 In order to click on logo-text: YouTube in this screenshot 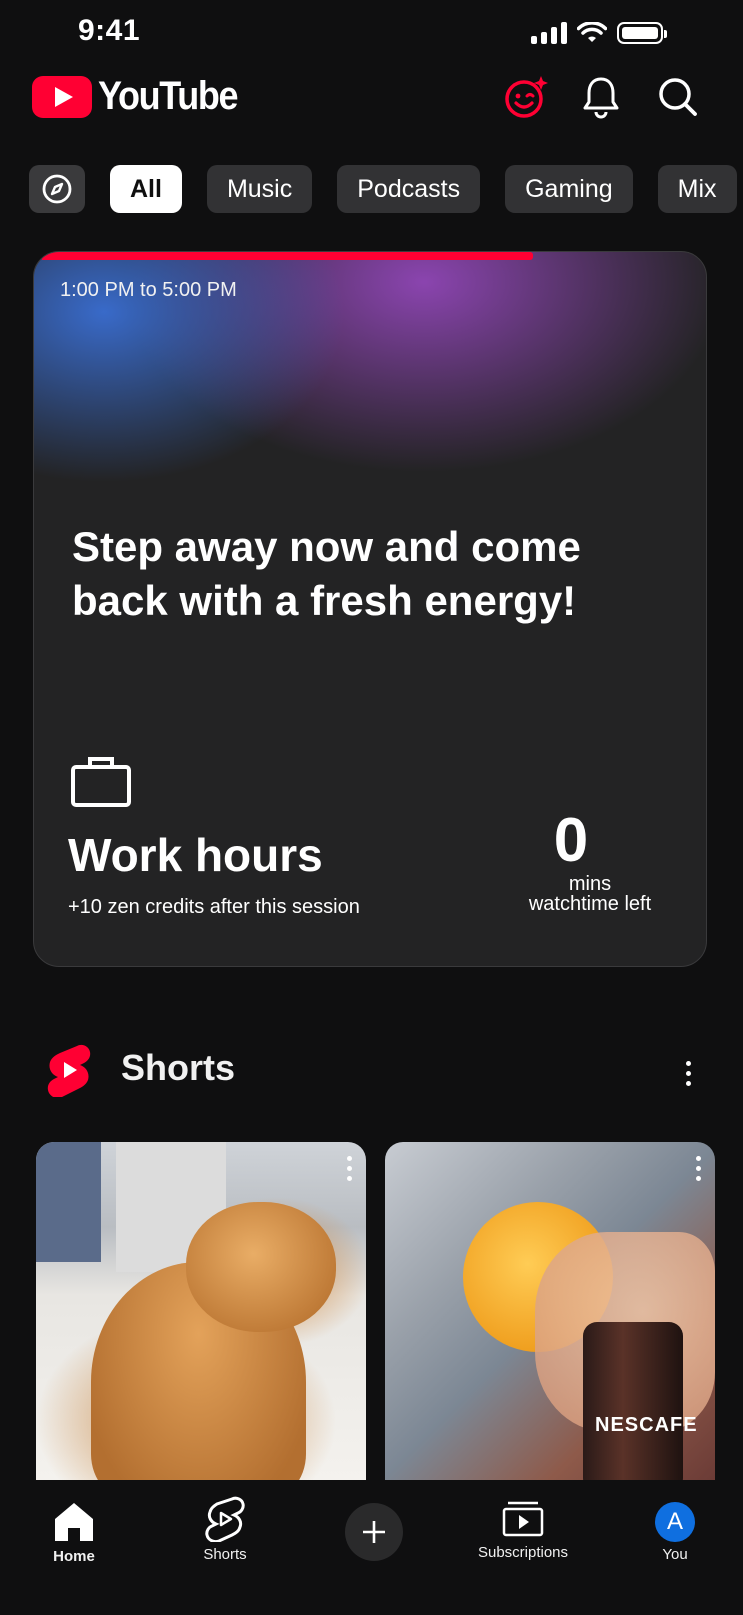, I will do `click(168, 96)`.